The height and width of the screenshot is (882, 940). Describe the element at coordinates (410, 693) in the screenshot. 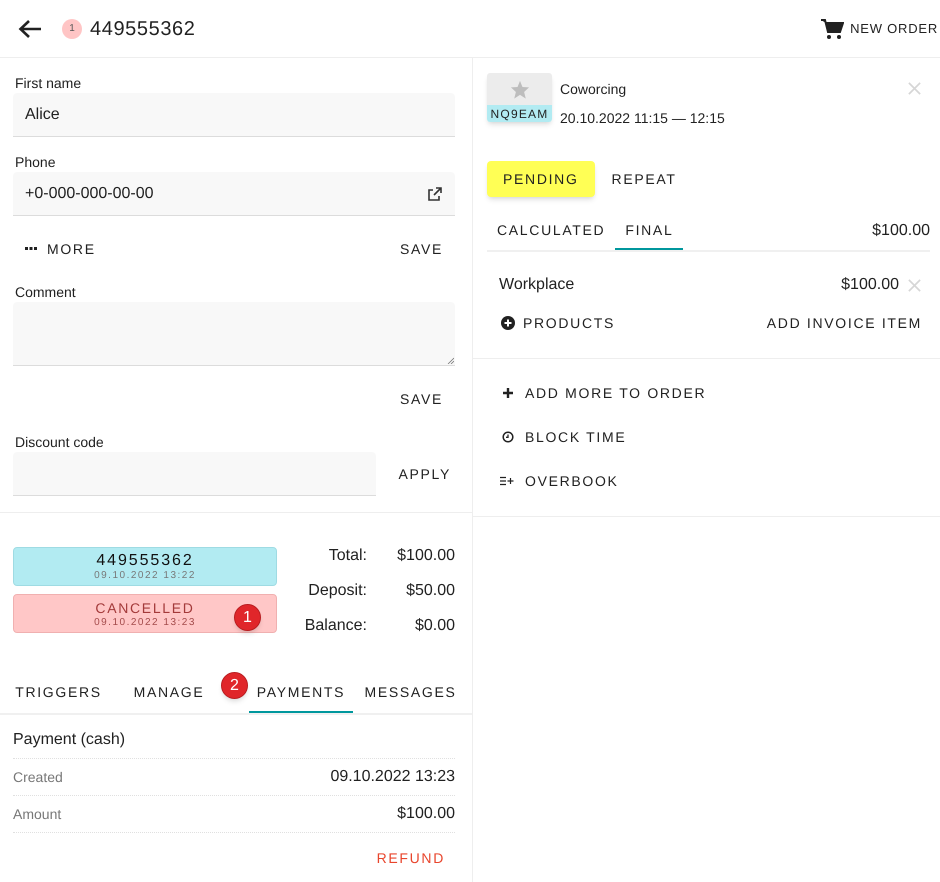

I see `tab: MESSAGES` at that location.